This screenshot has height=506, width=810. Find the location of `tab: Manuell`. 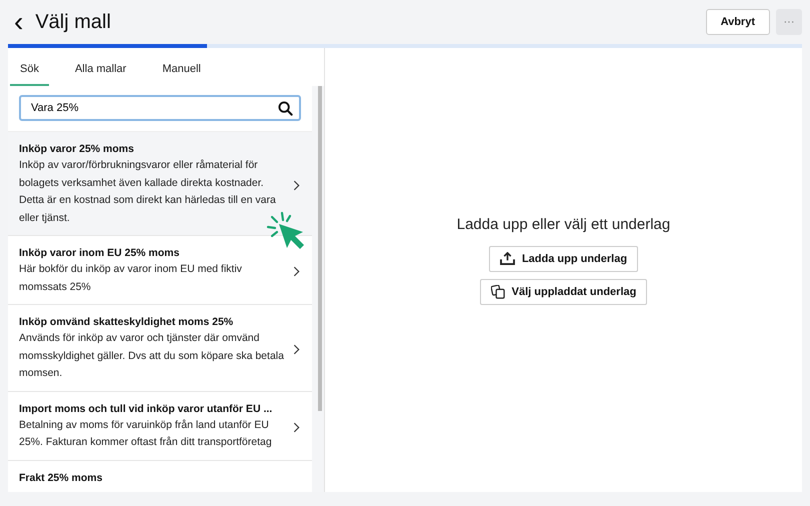

tab: Manuell is located at coordinates (181, 72).